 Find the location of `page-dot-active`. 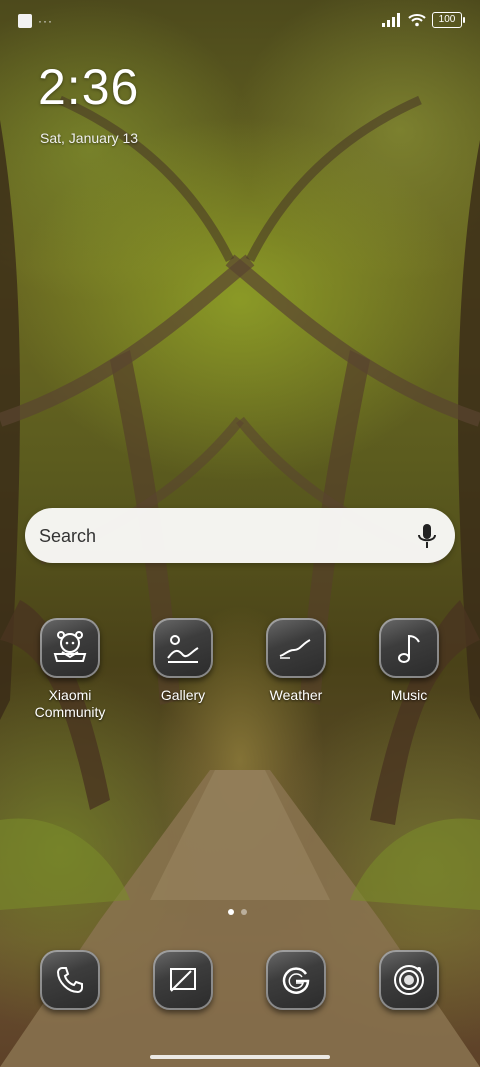

page-dot-active is located at coordinates (231, 912).